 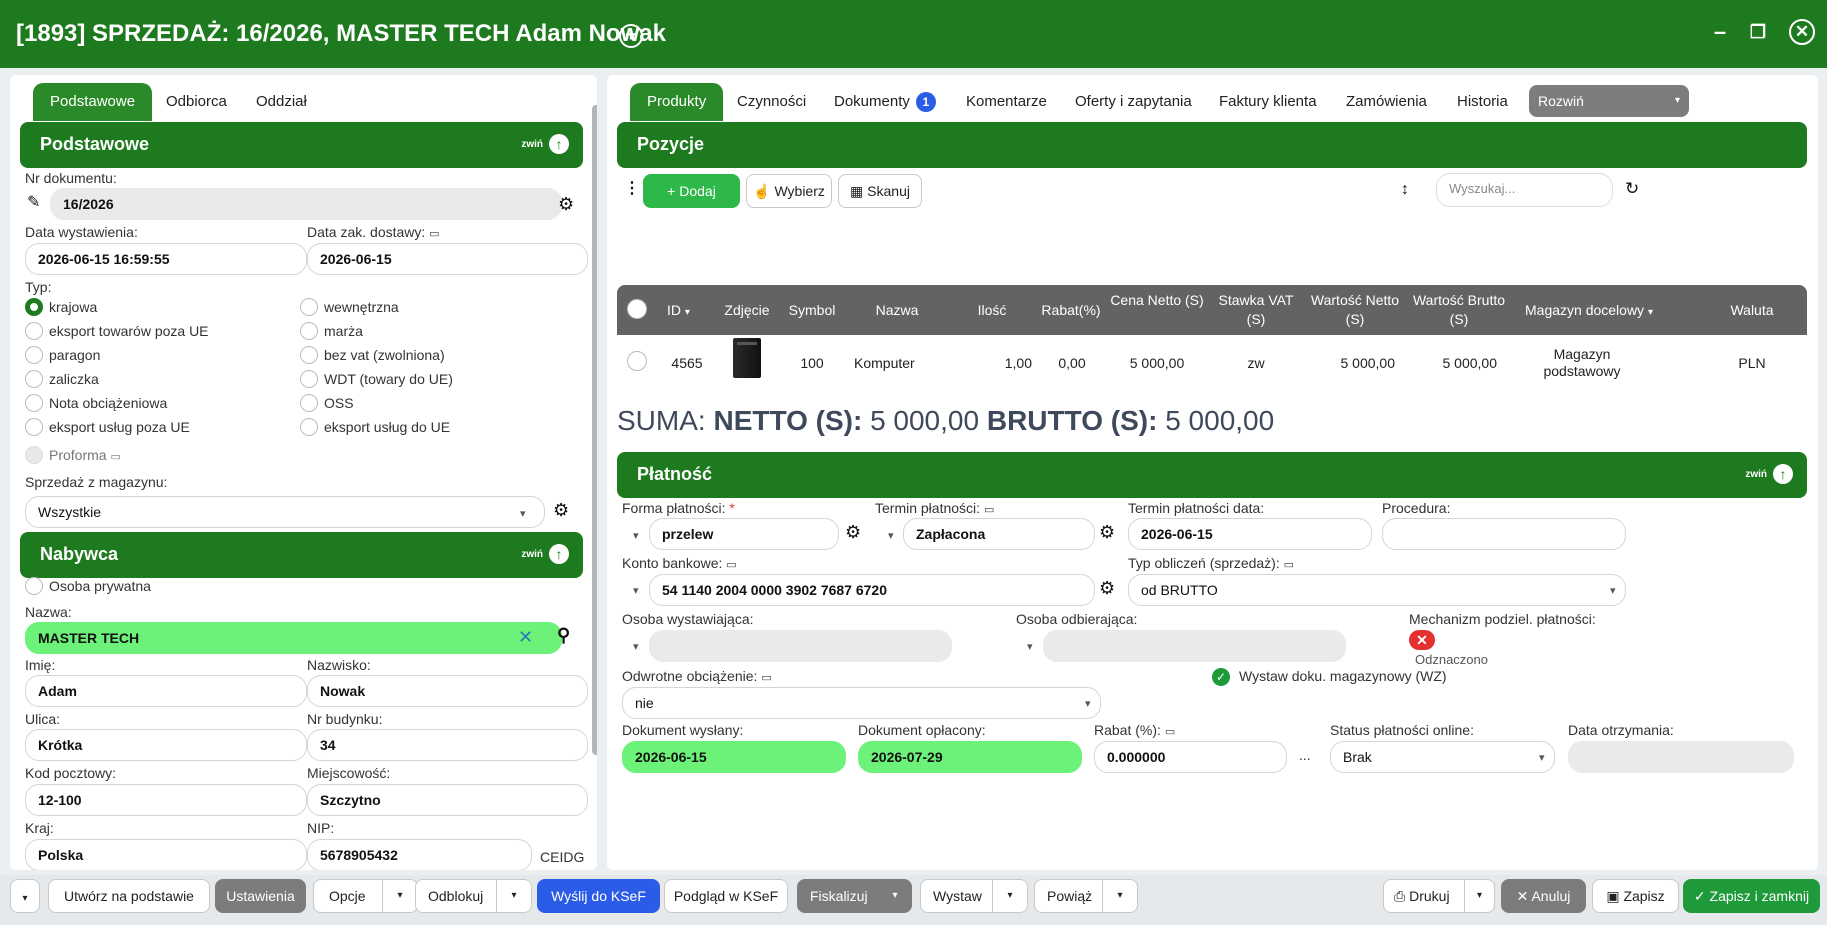 I want to click on more-vertical-icon: ⋮, so click(x=632, y=189).